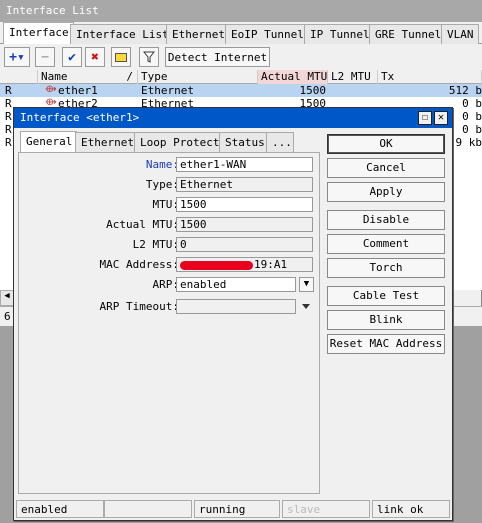 The height and width of the screenshot is (523, 482). I want to click on disable-x-icon: ✖, so click(95, 57).